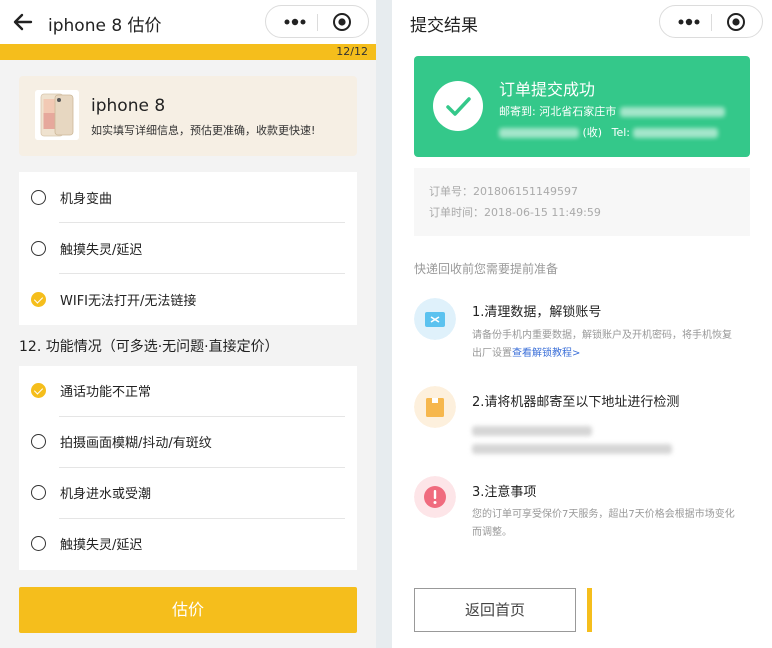 The height and width of the screenshot is (648, 772). What do you see at coordinates (515, 212) in the screenshot?
I see `order-time: 订单时间：2018-06-15 11:49:59` at bounding box center [515, 212].